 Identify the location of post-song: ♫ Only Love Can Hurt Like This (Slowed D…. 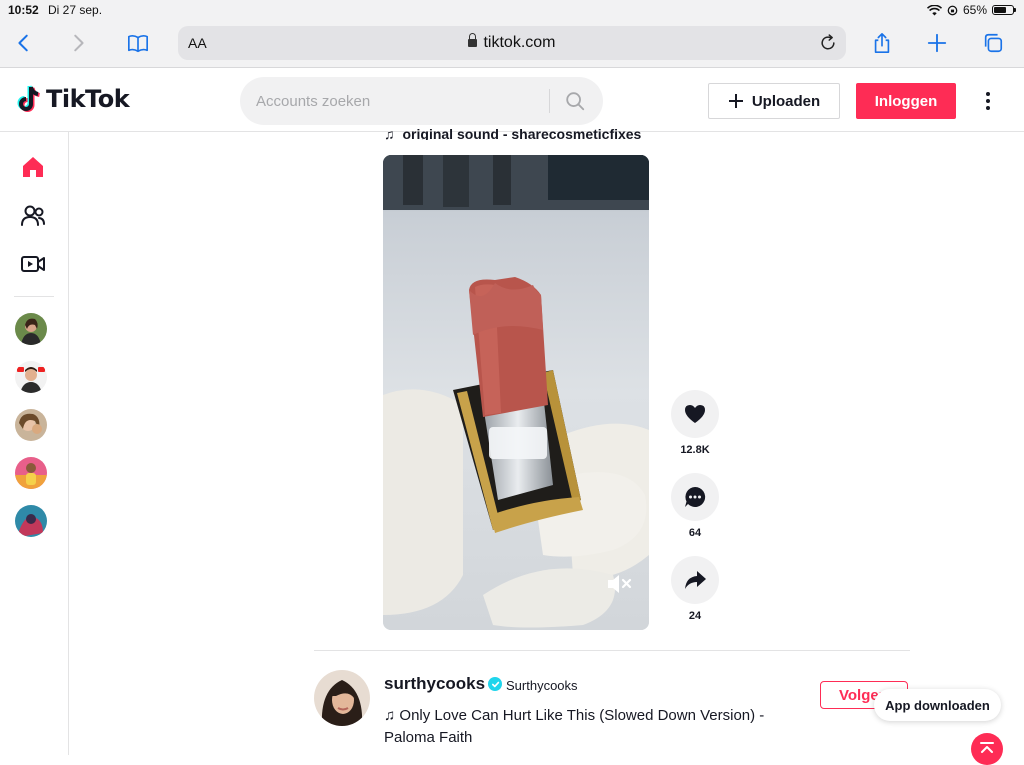
(599, 727).